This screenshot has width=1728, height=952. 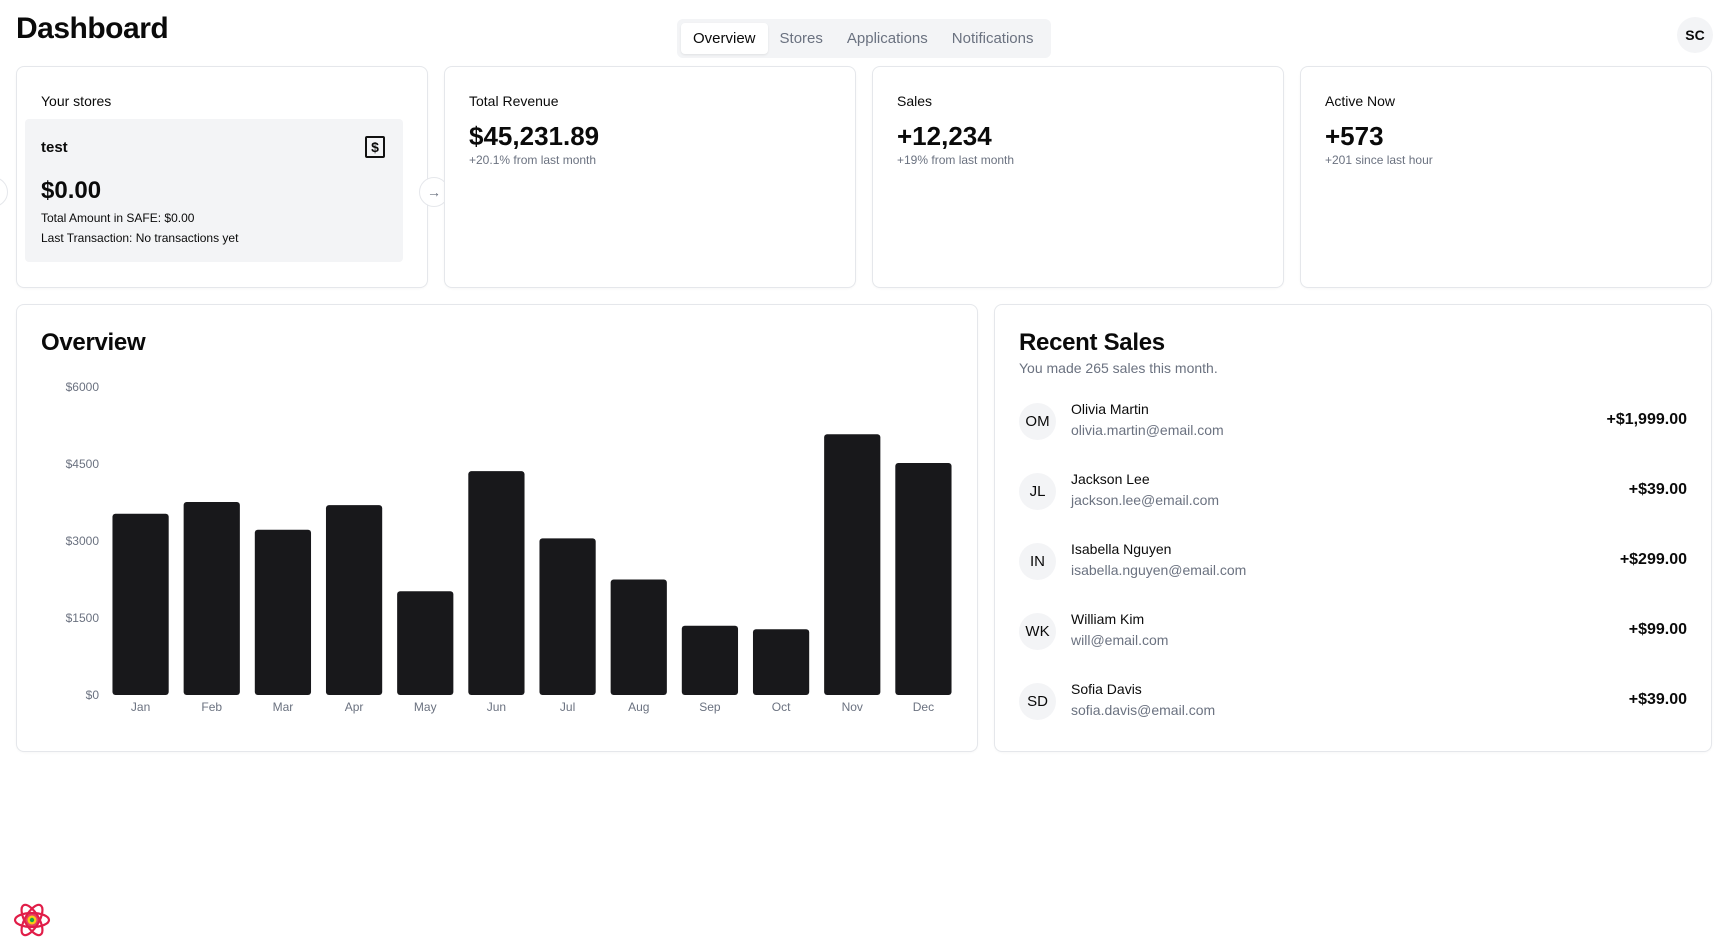 I want to click on x-tick-label: Sep, so click(x=710, y=707).